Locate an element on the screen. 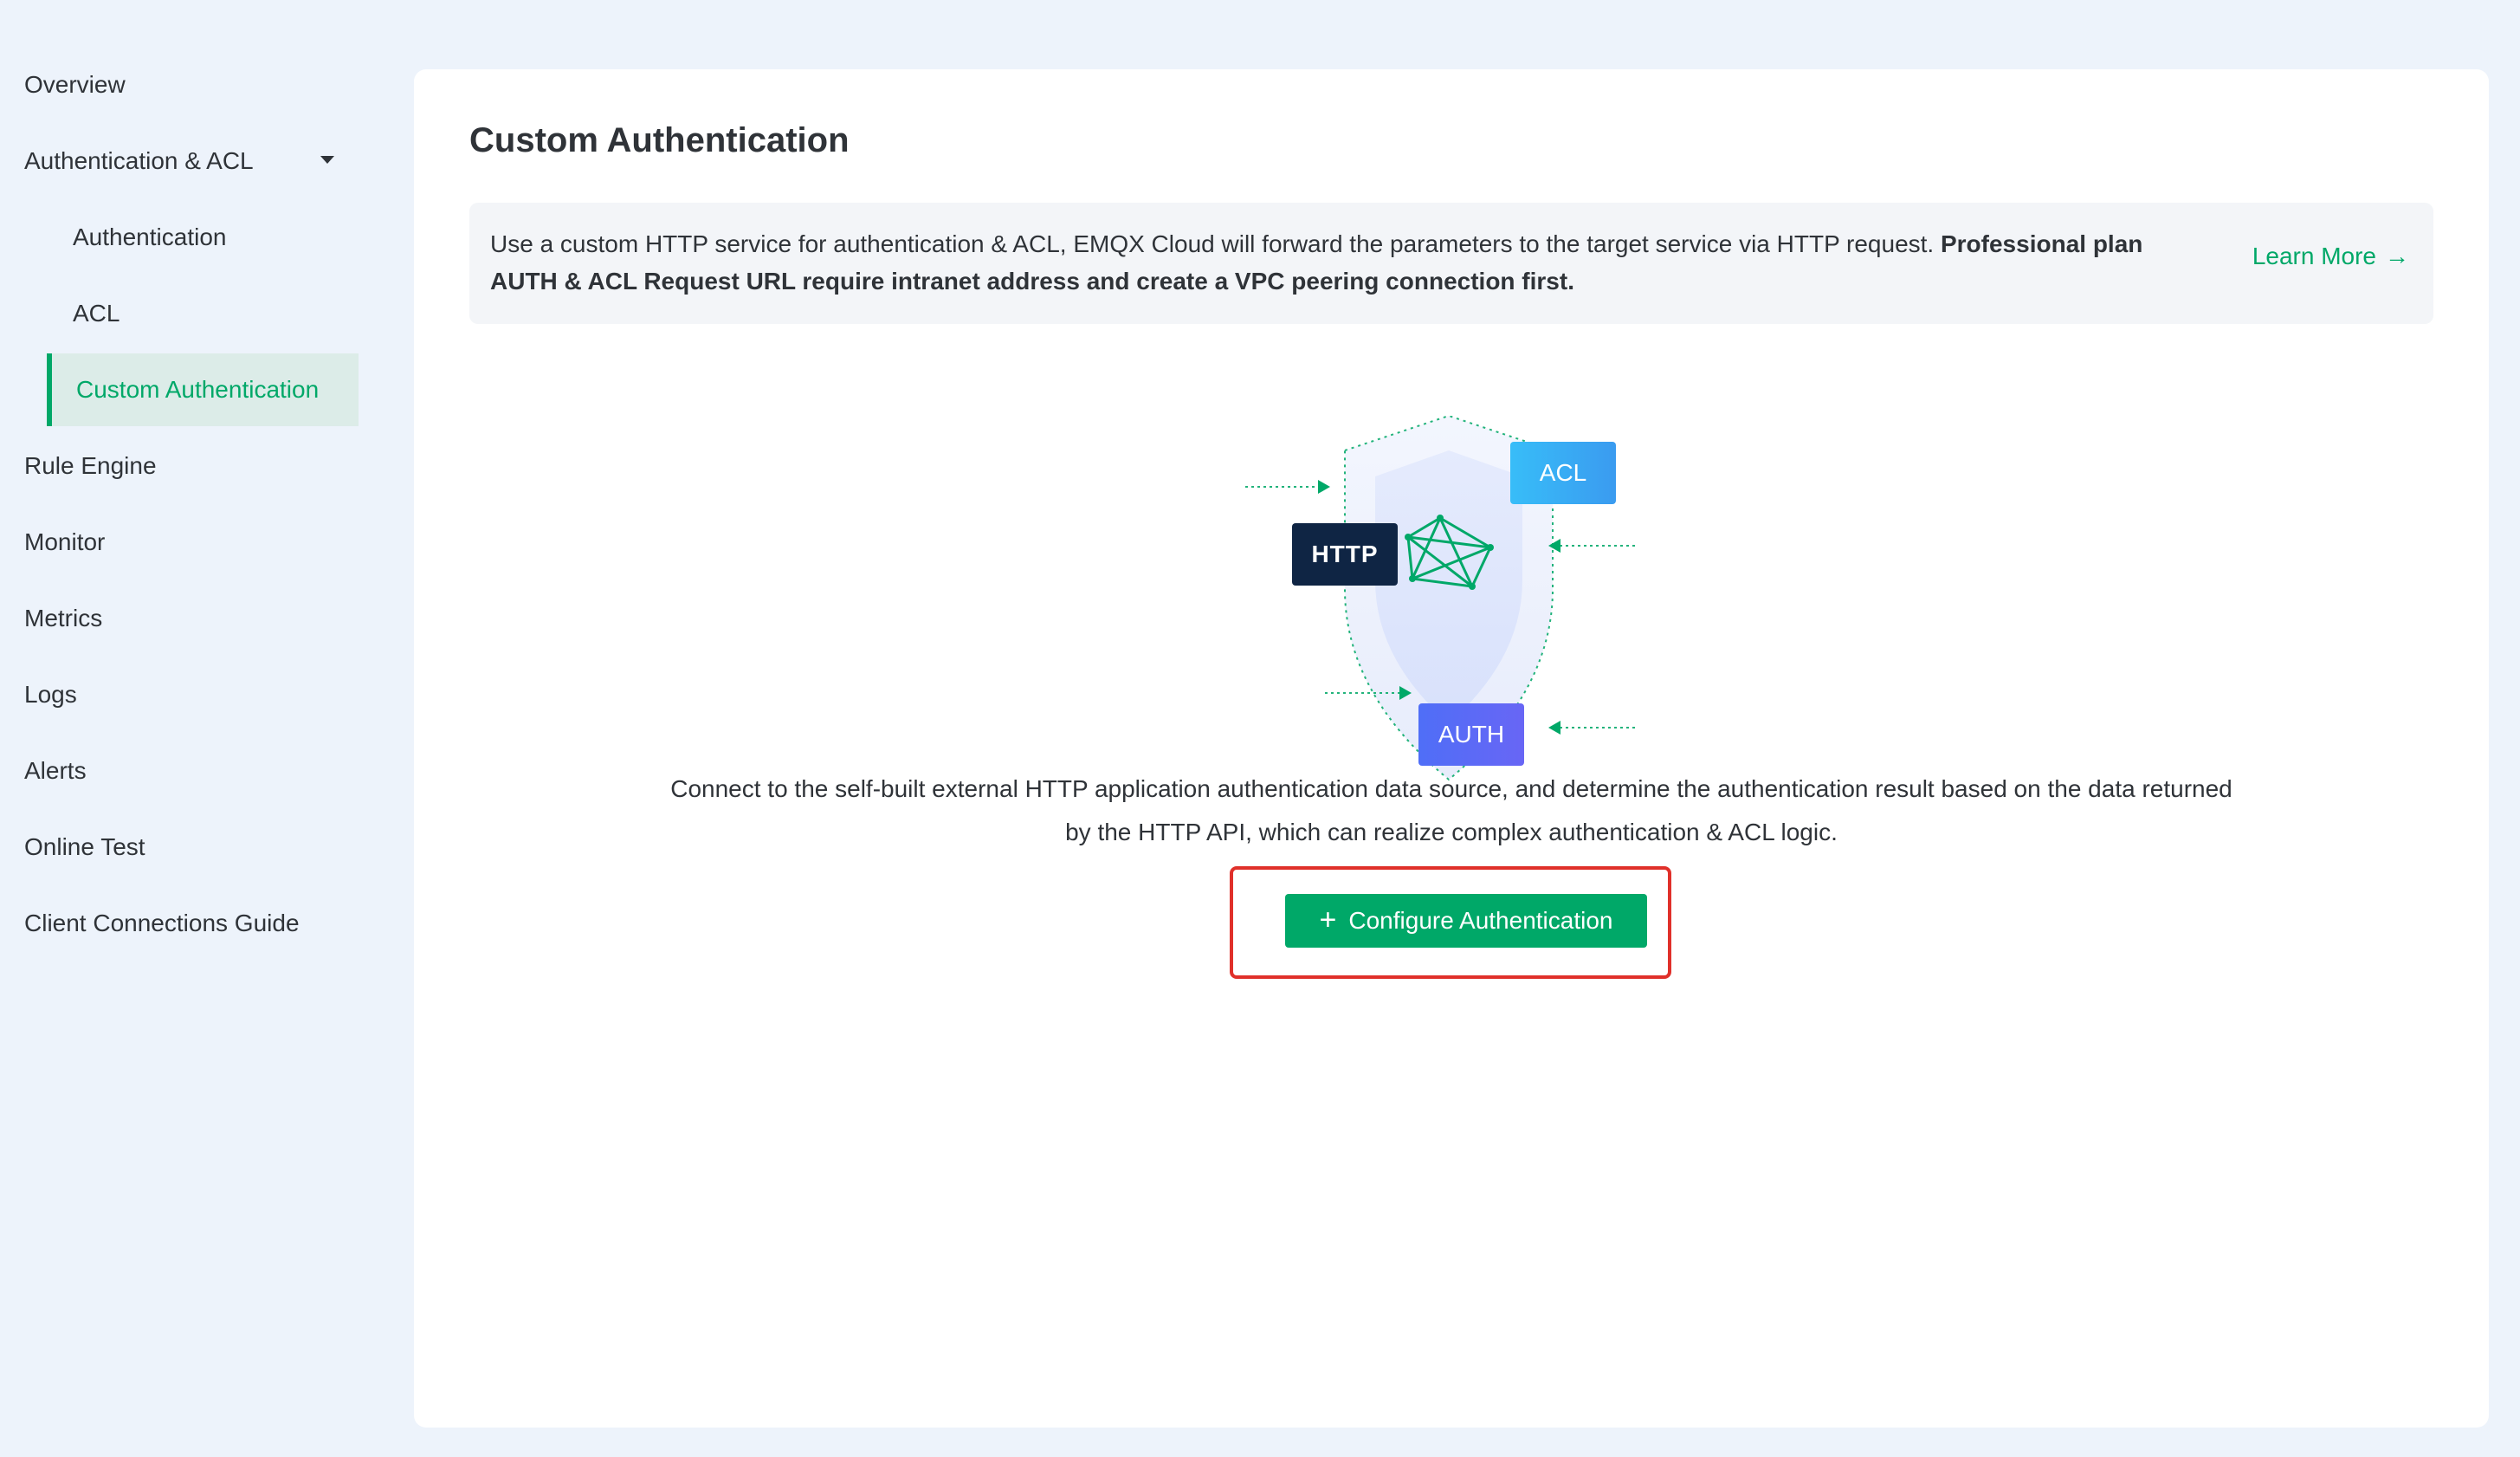 The height and width of the screenshot is (1457, 2520). sidebar-item-authentication-acl: Authentication & ACL is located at coordinates (186, 161).